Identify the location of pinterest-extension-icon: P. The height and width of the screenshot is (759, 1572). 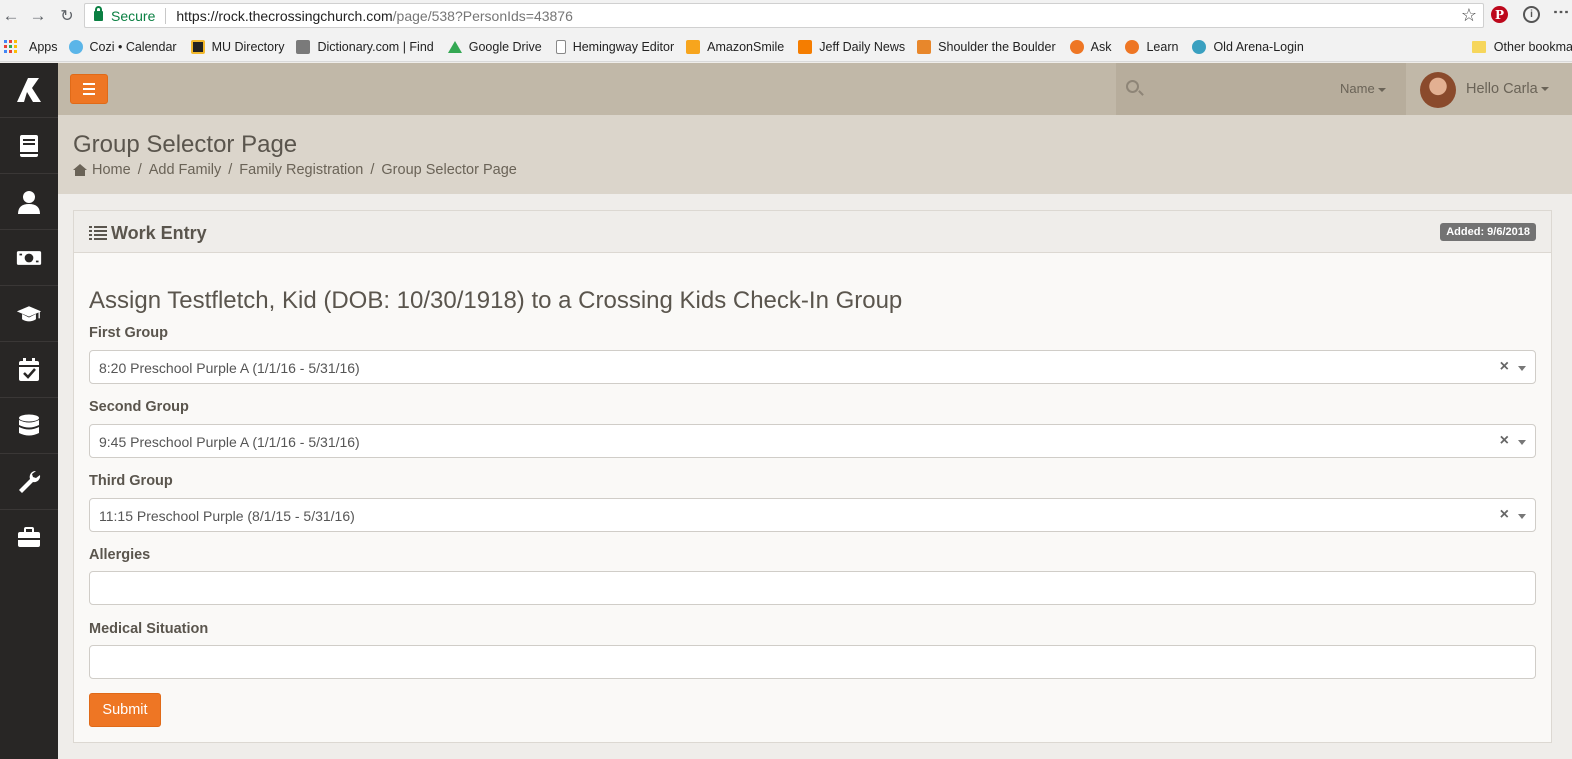
(1499, 14).